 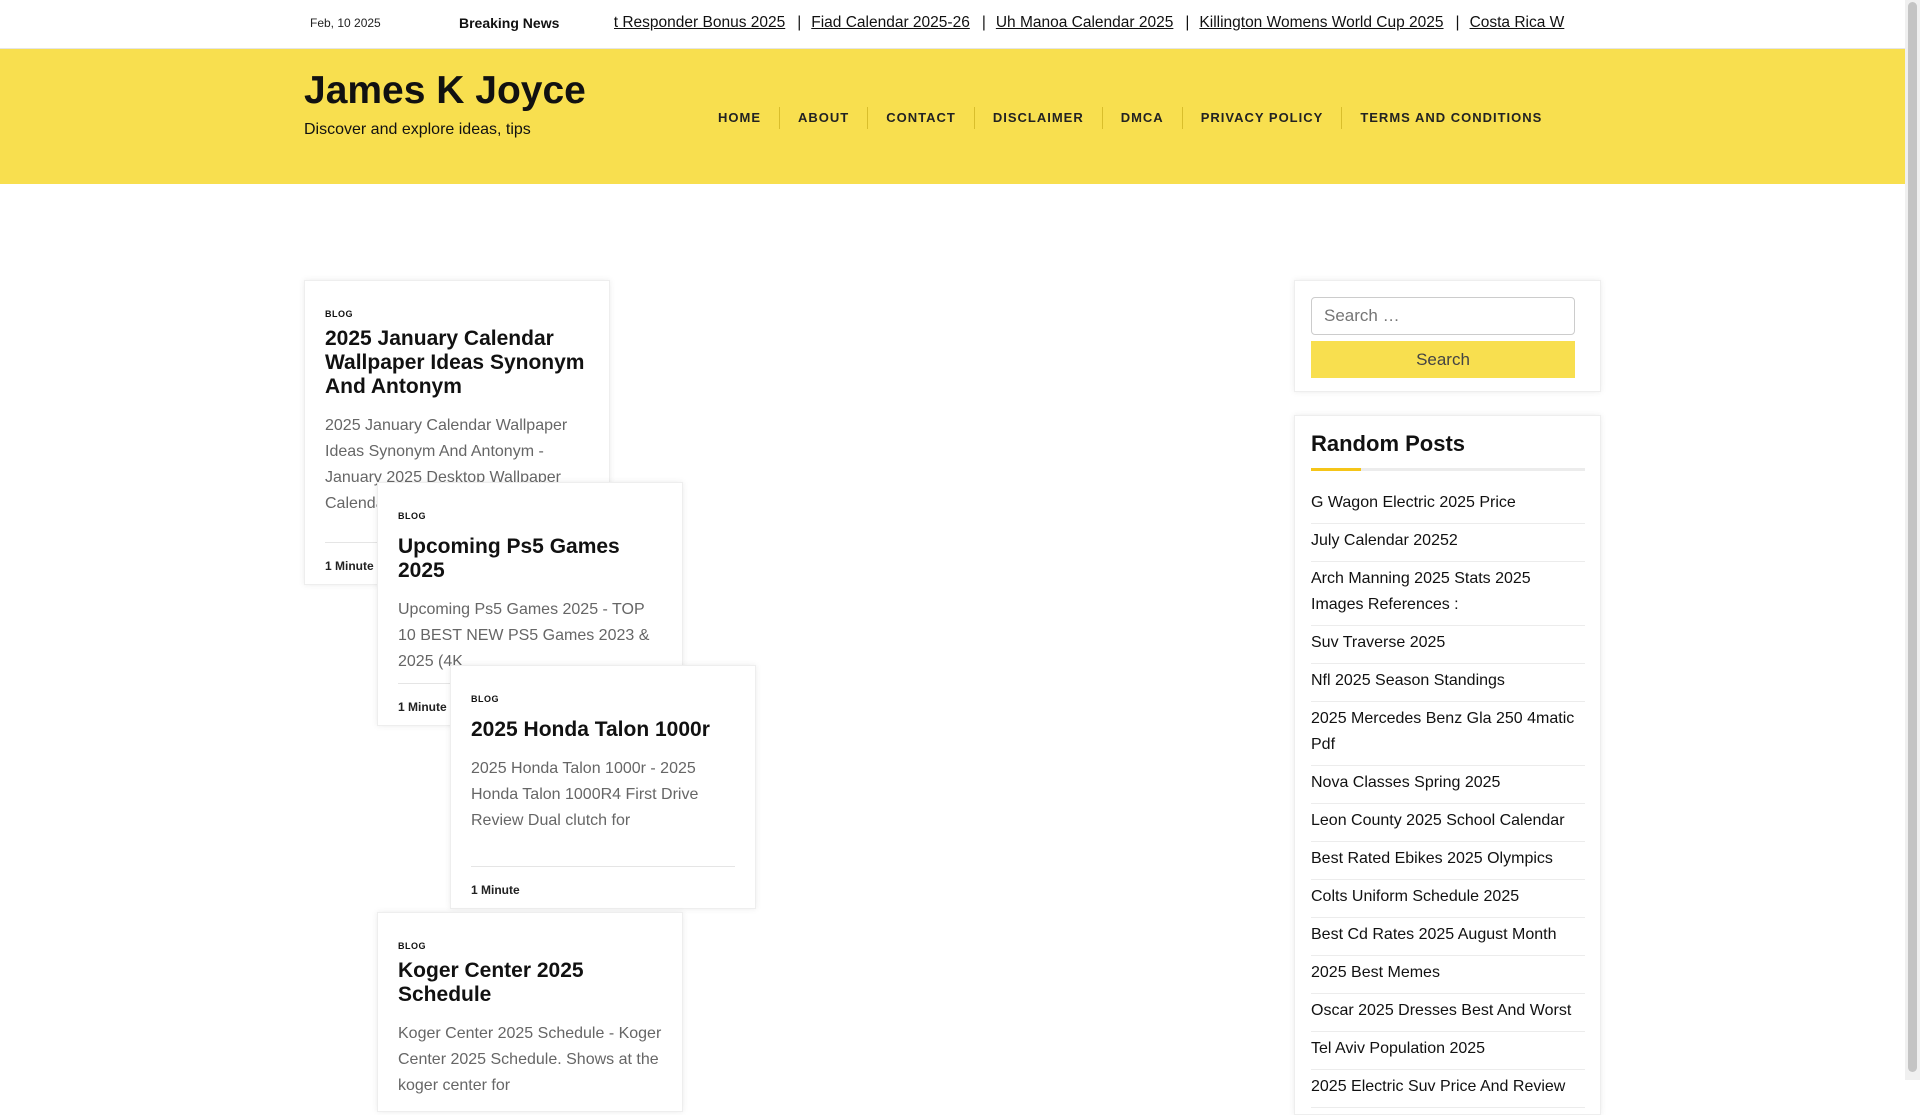 What do you see at coordinates (1448, 786) in the screenshot?
I see `random-post-link: Nova Classes Spring 2025` at bounding box center [1448, 786].